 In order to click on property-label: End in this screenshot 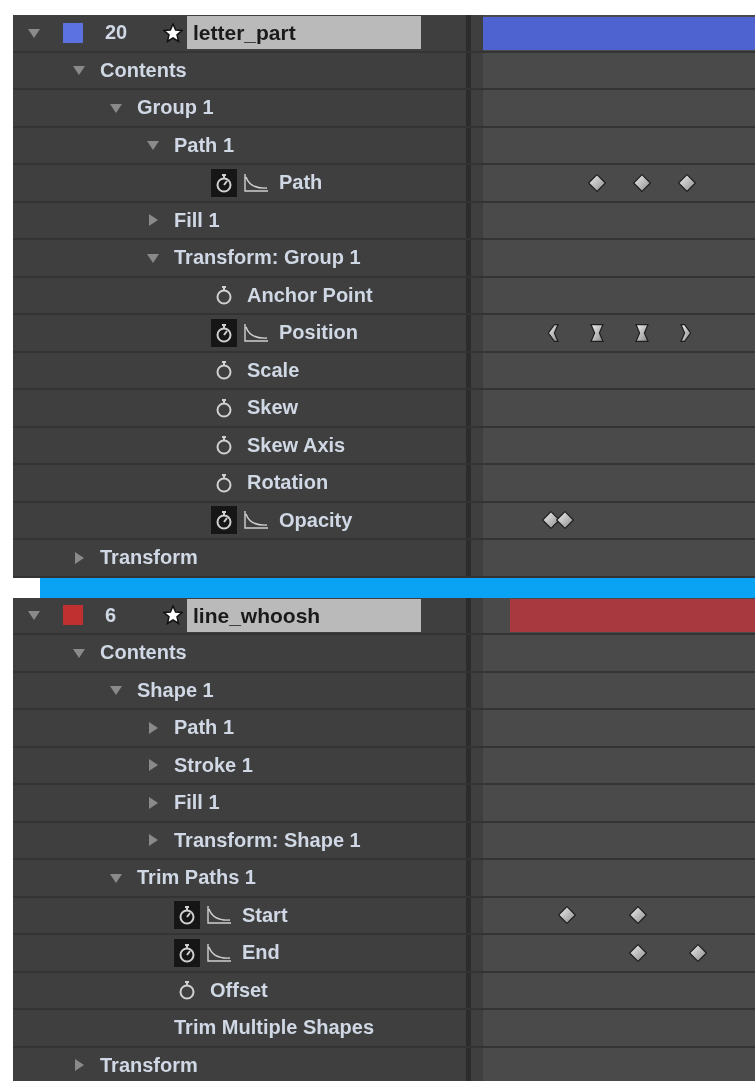, I will do `click(261, 953)`.